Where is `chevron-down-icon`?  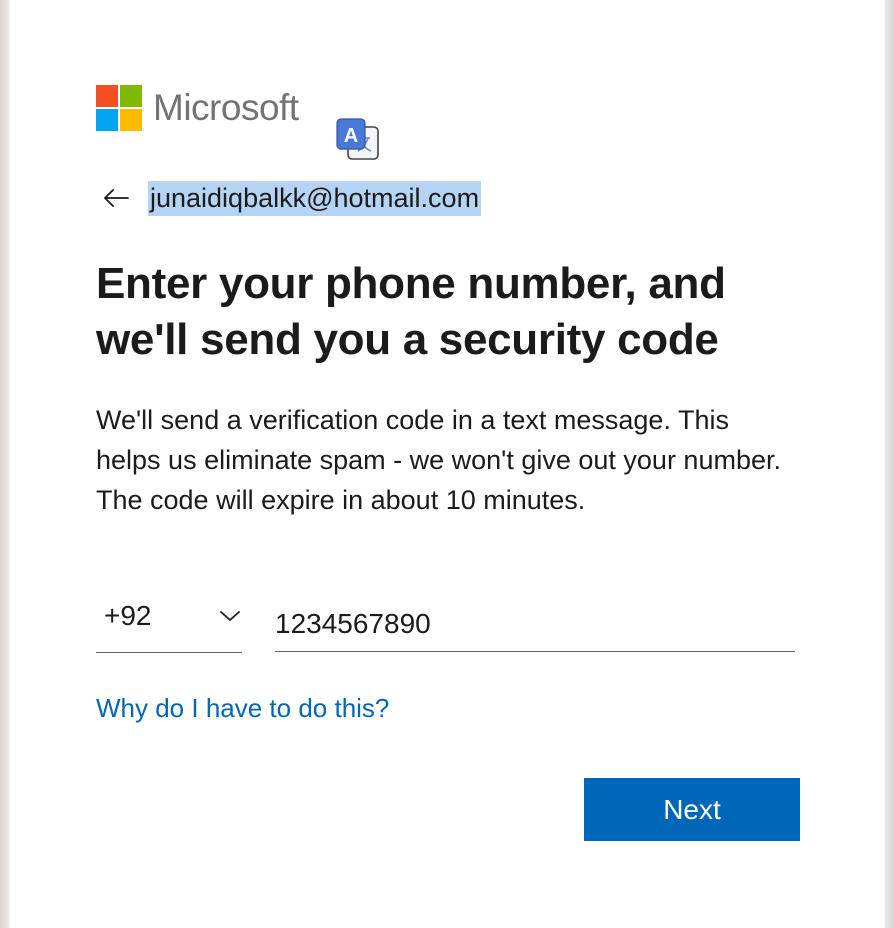
chevron-down-icon is located at coordinates (230, 618).